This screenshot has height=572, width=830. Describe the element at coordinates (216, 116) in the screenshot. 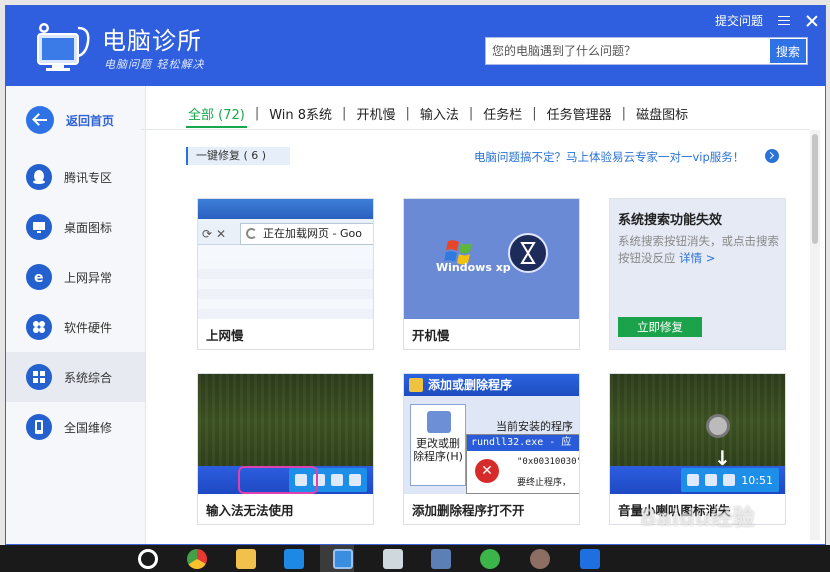

I see `tab-all: 全部 (72)` at that location.